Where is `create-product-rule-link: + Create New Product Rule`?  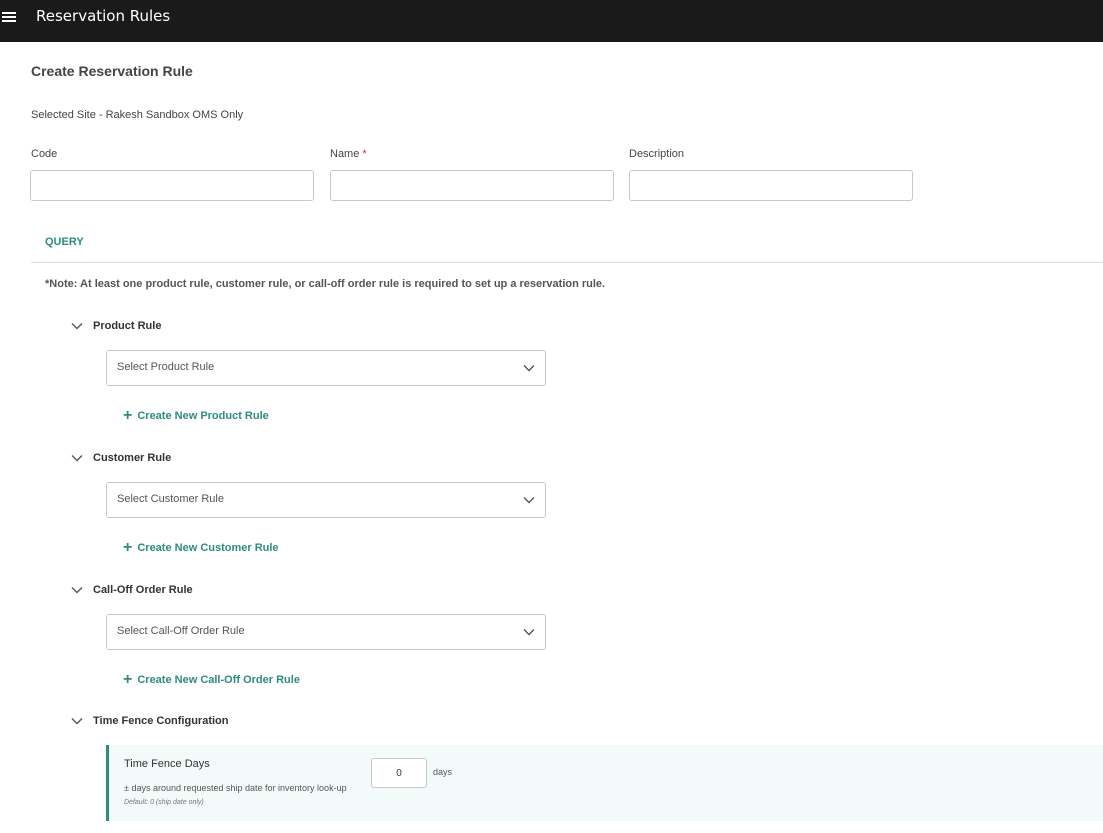
create-product-rule-link: + Create New Product Rule is located at coordinates (196, 415).